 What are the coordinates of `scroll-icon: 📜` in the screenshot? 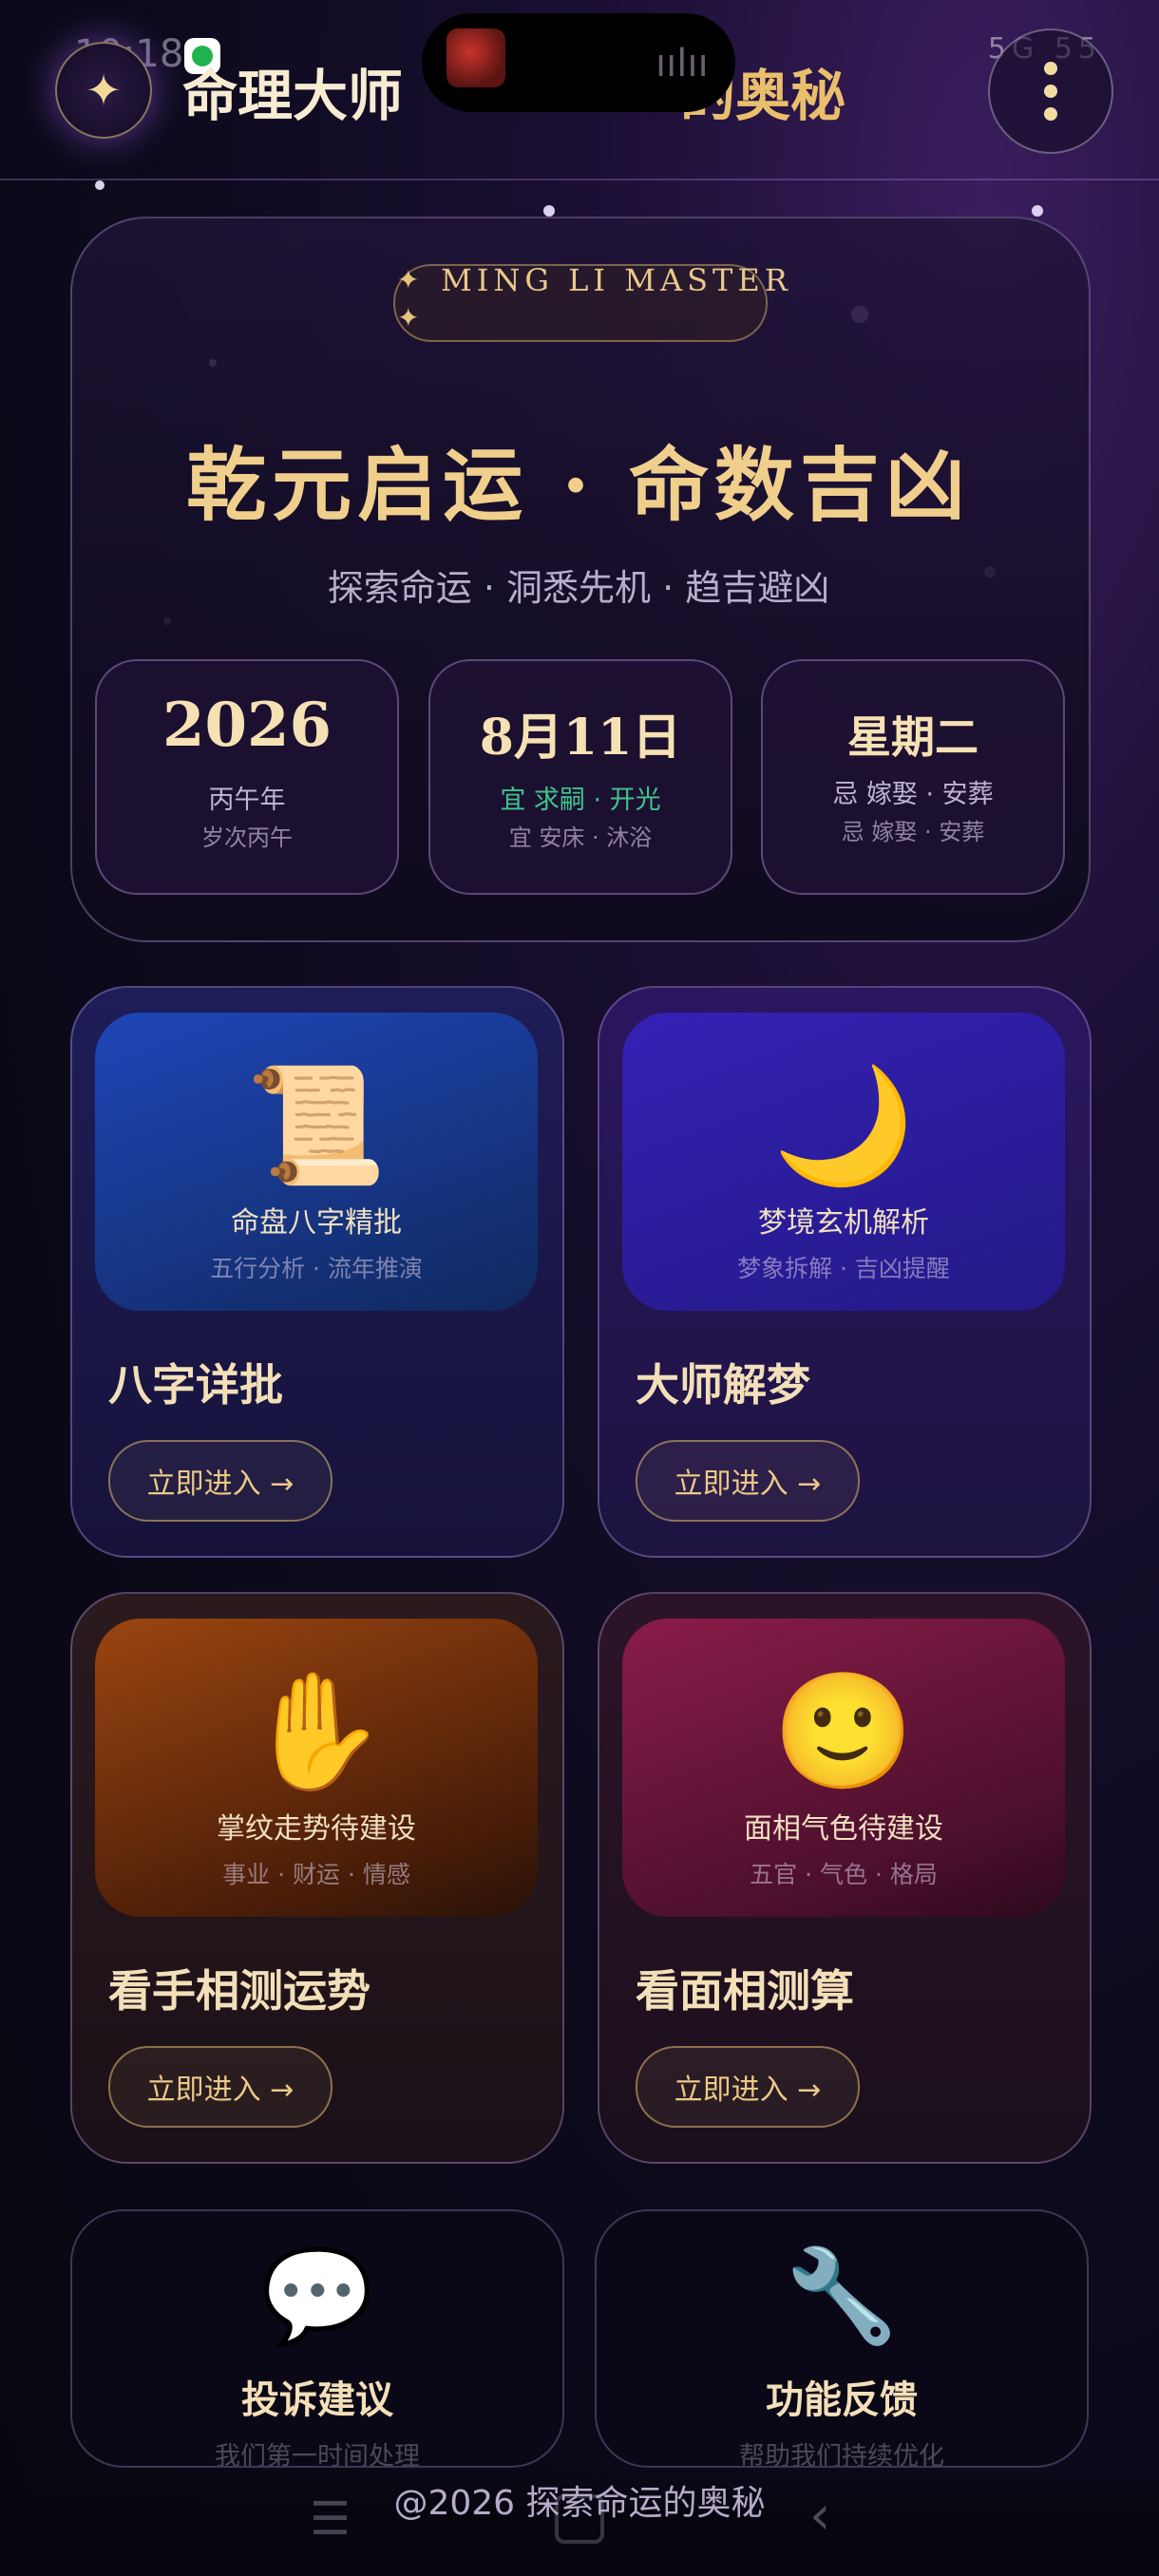 It's located at (316, 1126).